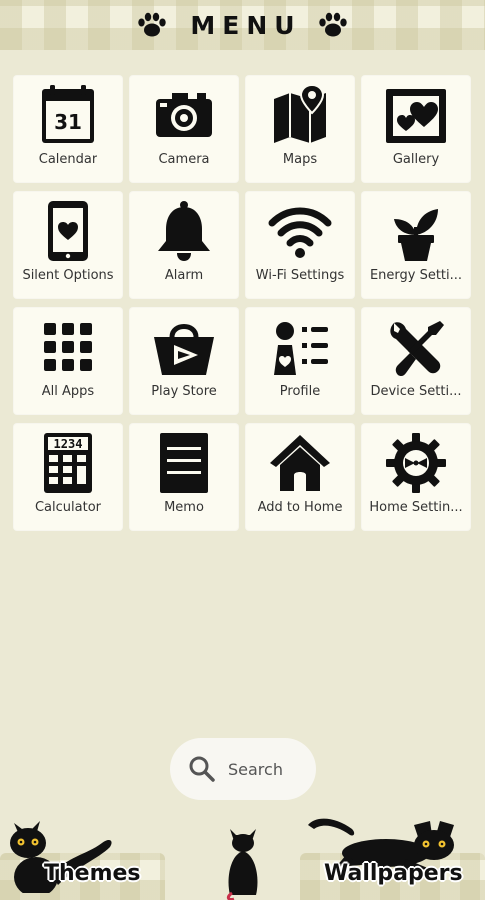  Describe the element at coordinates (68, 231) in the screenshot. I see `silent-phone-icon` at that location.